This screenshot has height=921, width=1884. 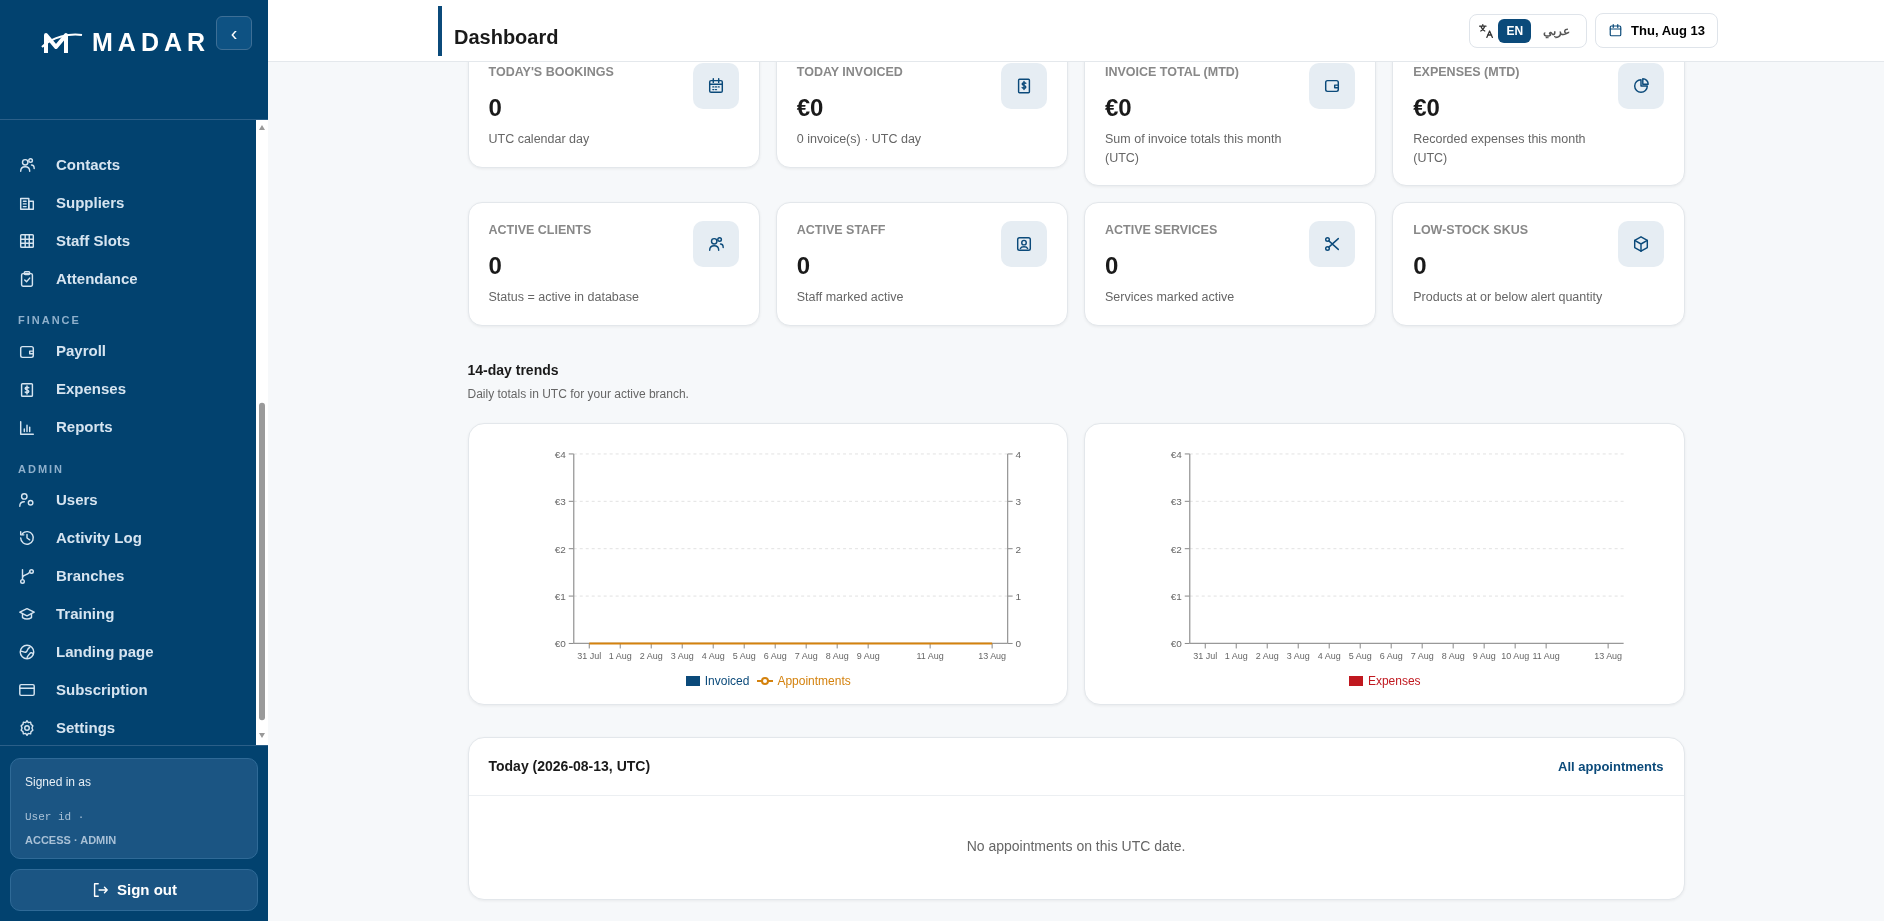 I want to click on axis-label: 7 Aug, so click(x=1422, y=656).